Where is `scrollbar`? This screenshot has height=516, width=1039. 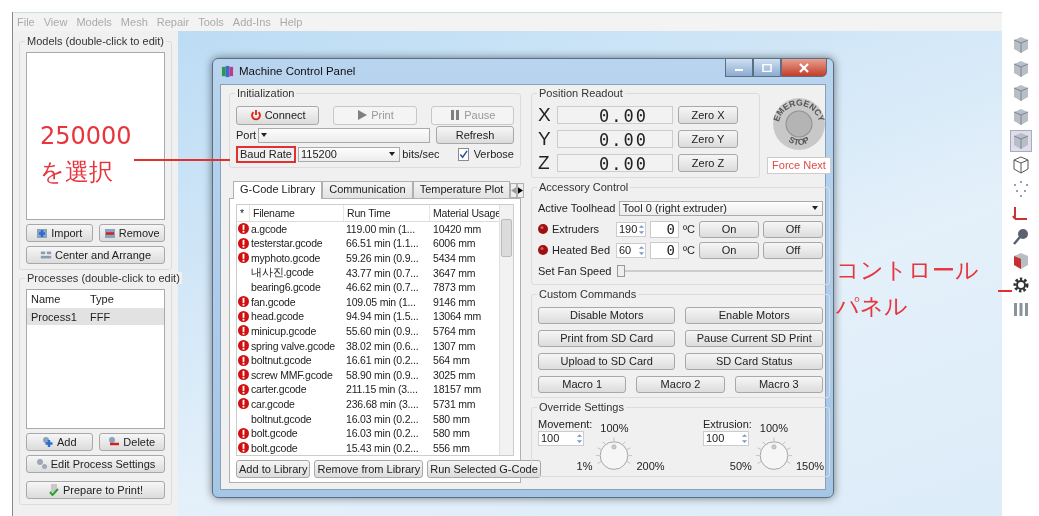 scrollbar is located at coordinates (506, 329).